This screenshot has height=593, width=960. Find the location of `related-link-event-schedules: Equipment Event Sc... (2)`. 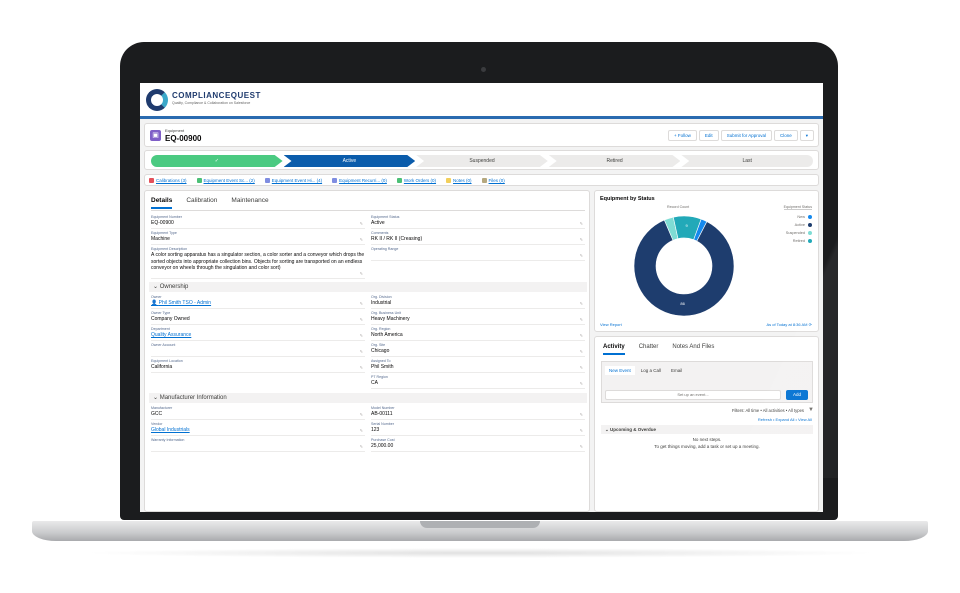

related-link-event-schedules: Equipment Event Sc... (2) is located at coordinates (225, 180).